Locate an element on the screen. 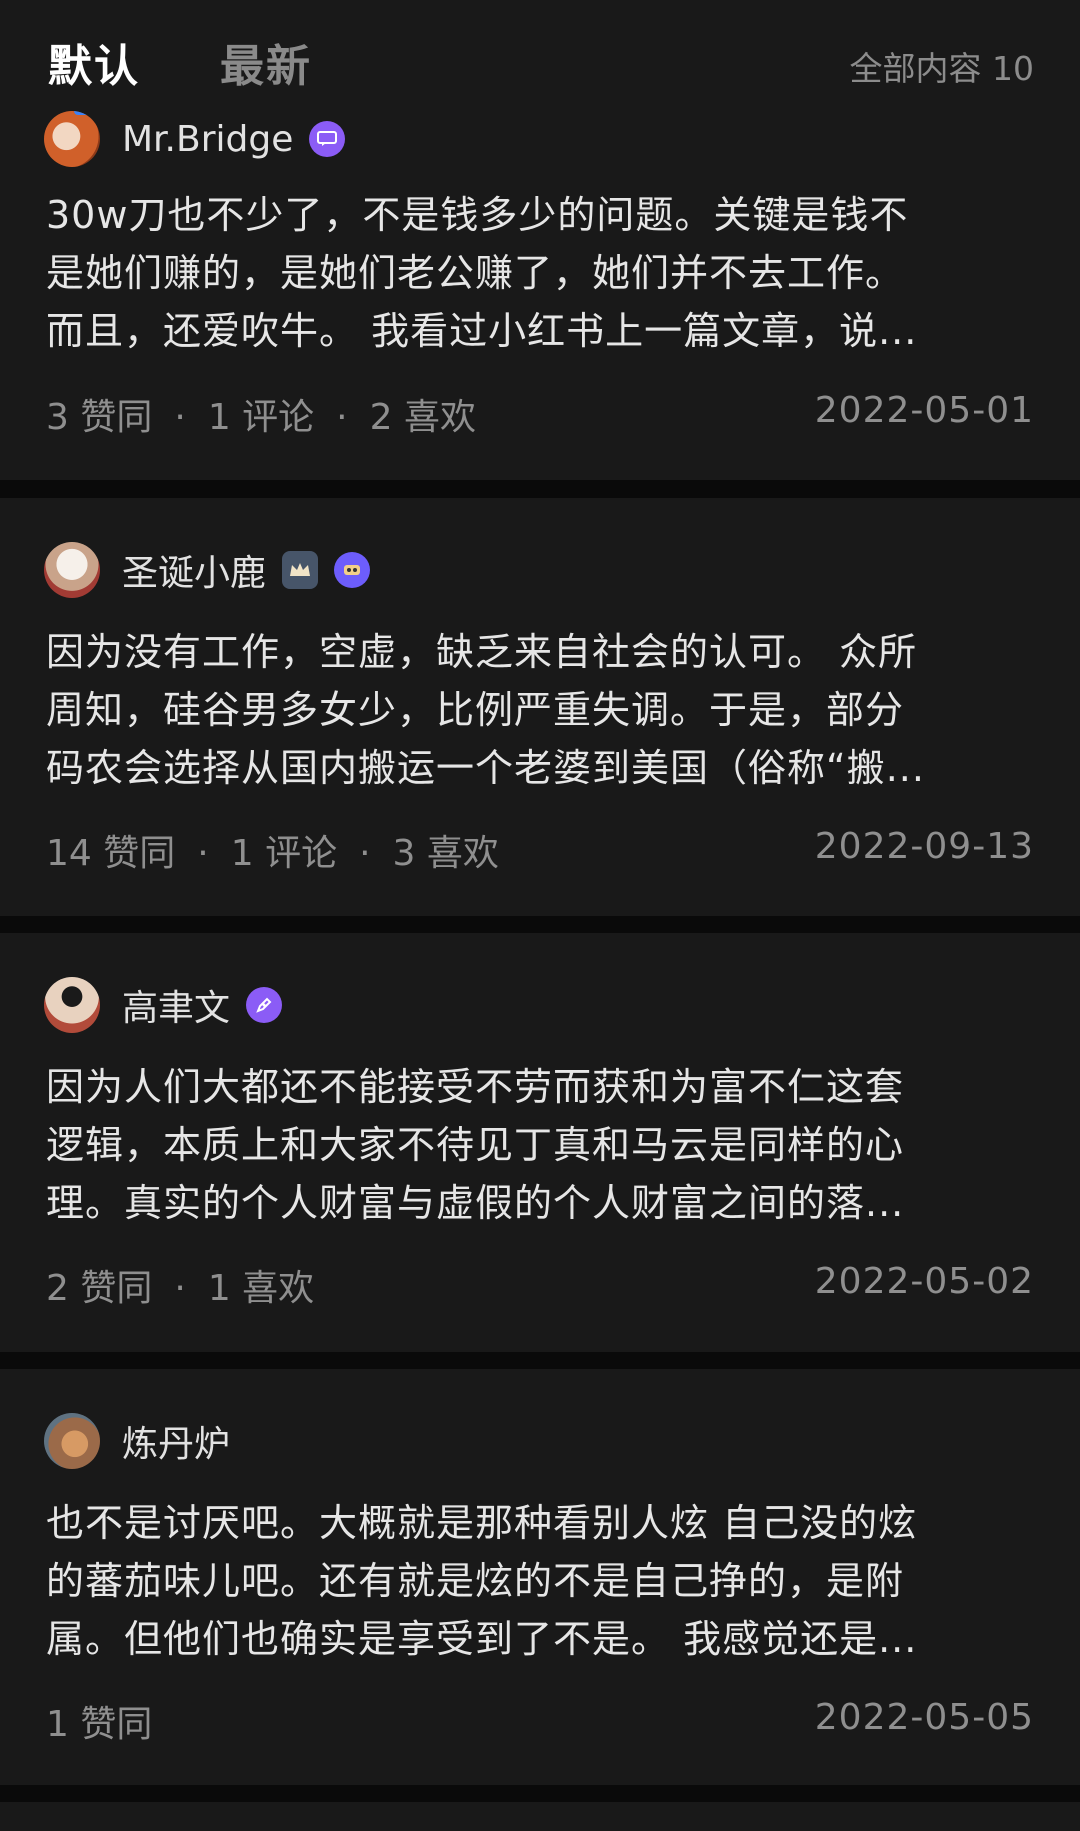  excerpt-line: 因为人们大都还不能接受不劳而获和为富不仁这套 is located at coordinates (475, 1087).